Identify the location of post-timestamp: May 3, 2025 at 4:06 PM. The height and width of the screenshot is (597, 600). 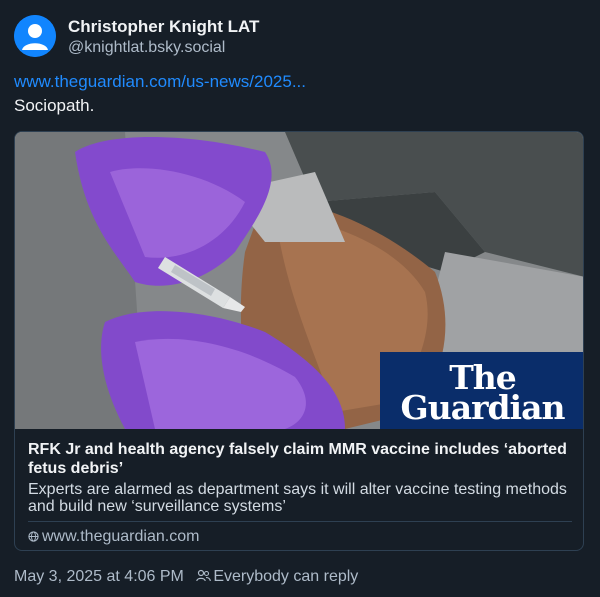
(99, 576).